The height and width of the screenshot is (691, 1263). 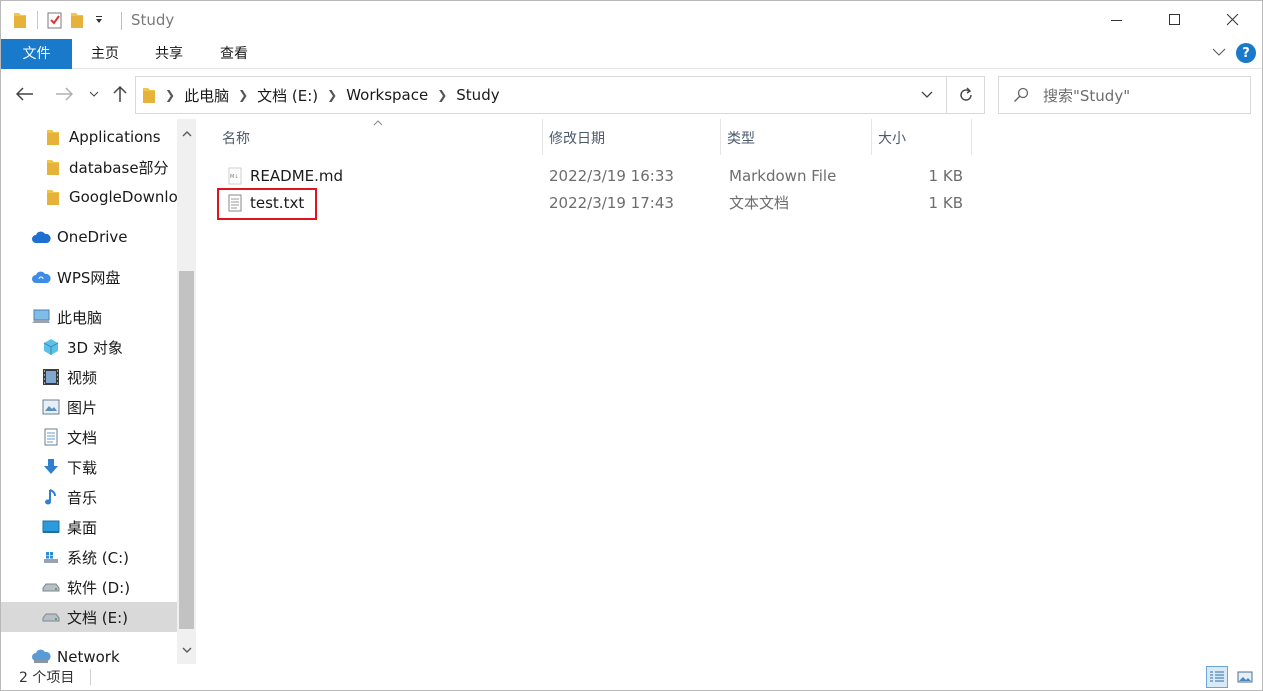 I want to click on column-header-type: 类型, so click(x=795, y=138).